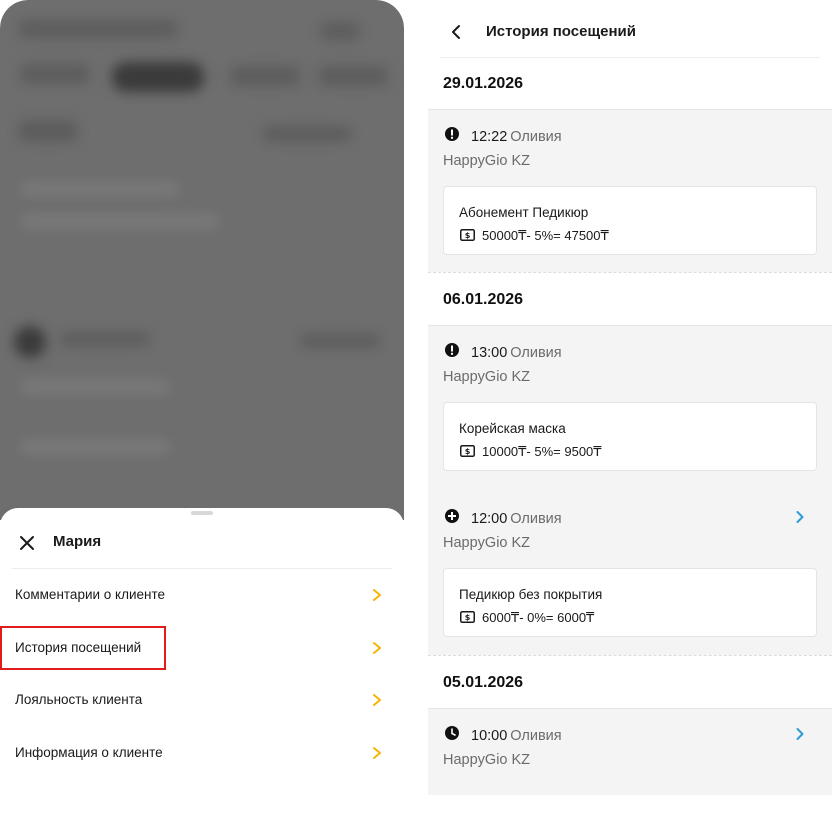 The image size is (832, 827). What do you see at coordinates (630, 436) in the screenshot?
I see `service-card: Корейская маска $ 10000₸- 5%= 9500₸` at bounding box center [630, 436].